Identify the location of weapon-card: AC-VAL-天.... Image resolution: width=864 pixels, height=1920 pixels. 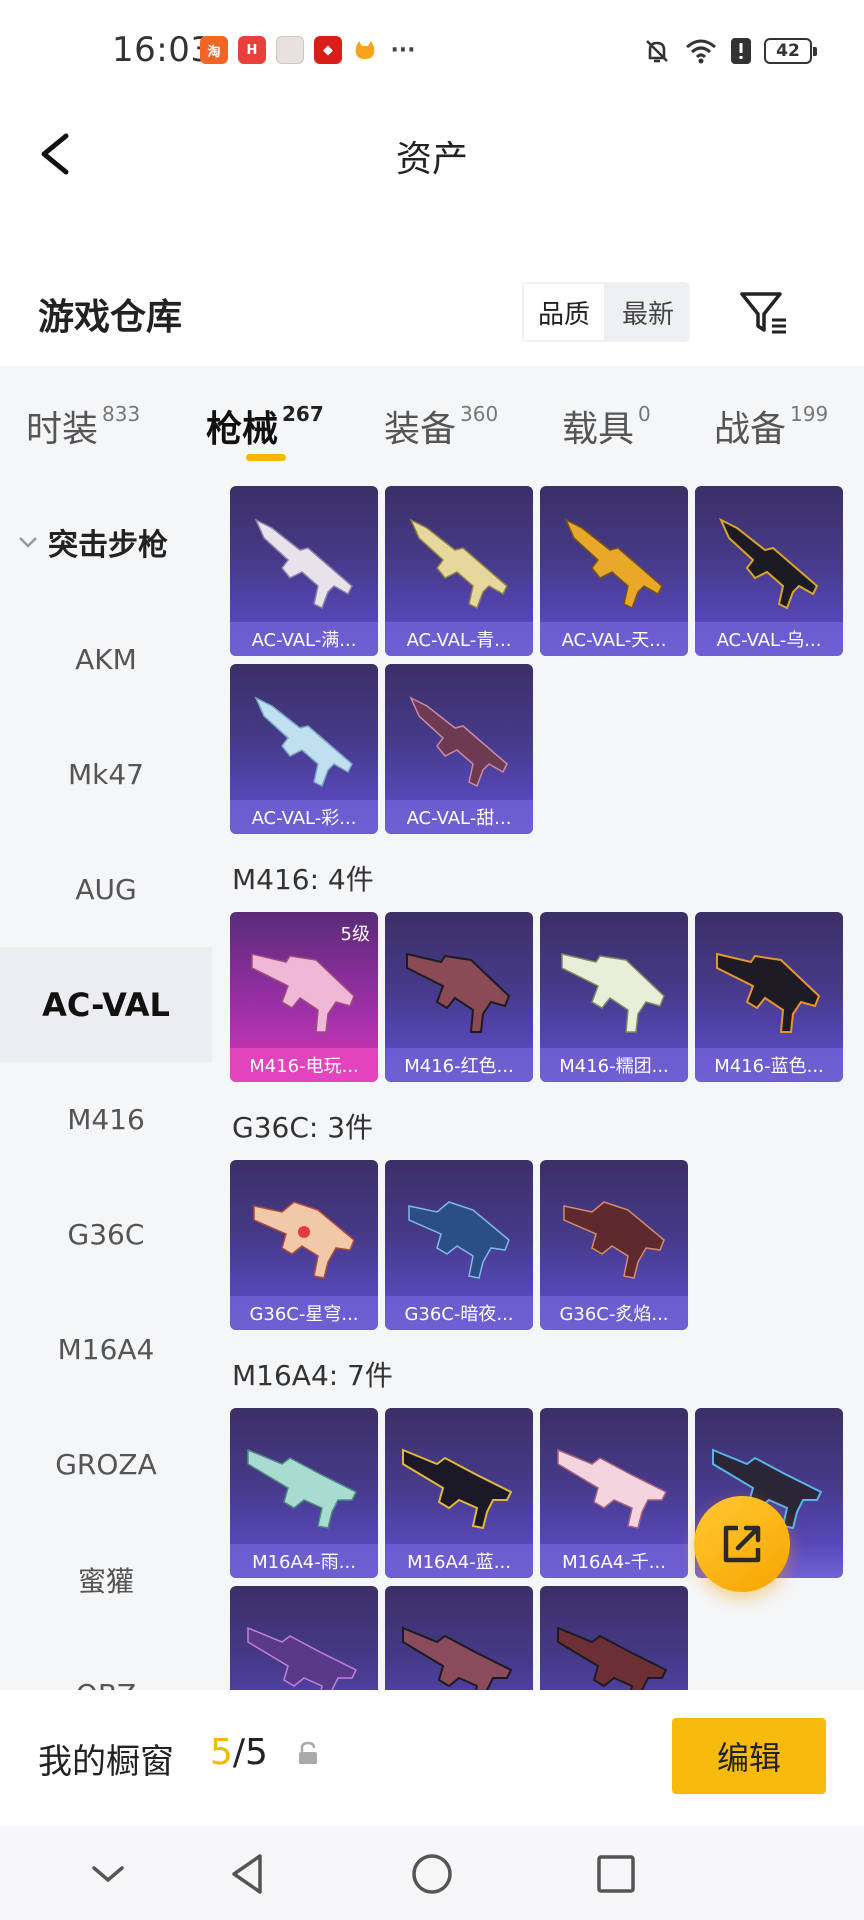
(614, 571).